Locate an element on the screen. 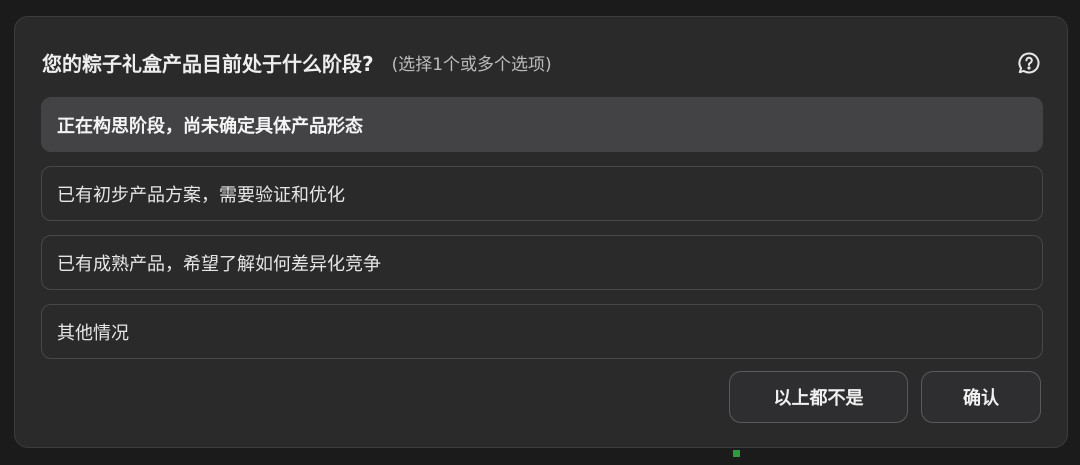 This screenshot has width=1080, height=465. help-button is located at coordinates (1029, 63).